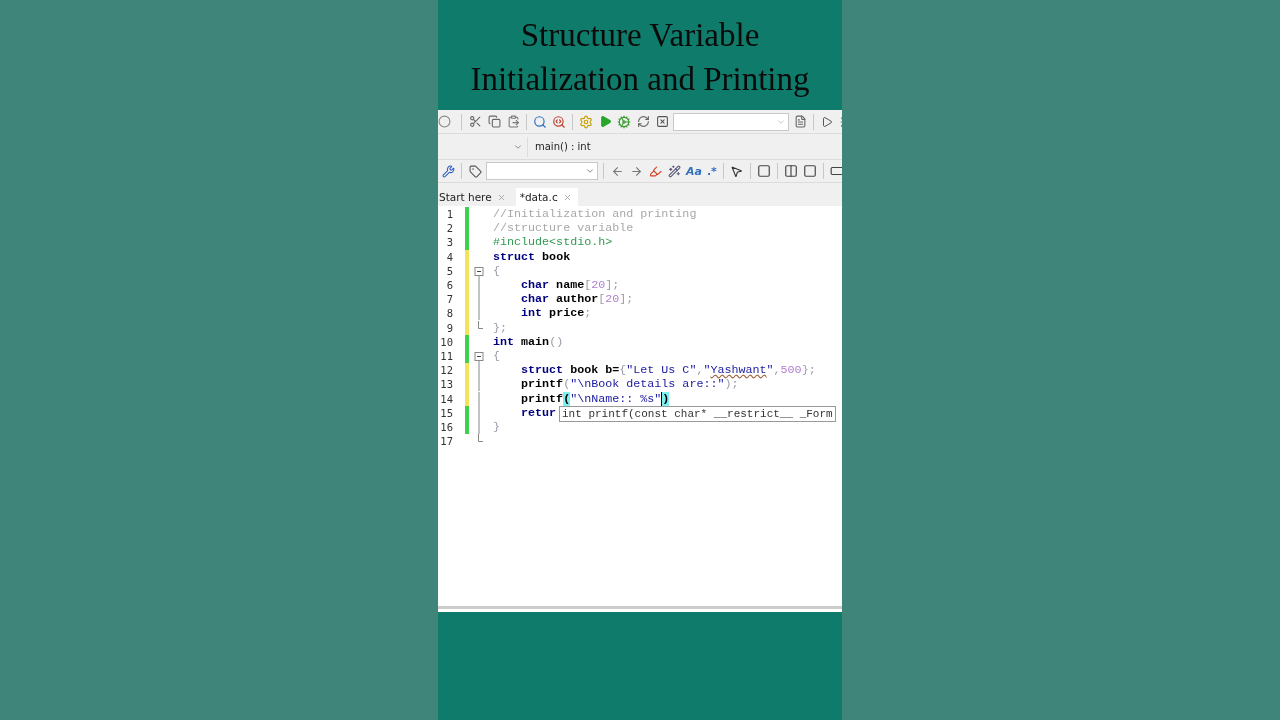 The width and height of the screenshot is (1280, 720). I want to click on code-line: //structure variable, so click(563, 228).